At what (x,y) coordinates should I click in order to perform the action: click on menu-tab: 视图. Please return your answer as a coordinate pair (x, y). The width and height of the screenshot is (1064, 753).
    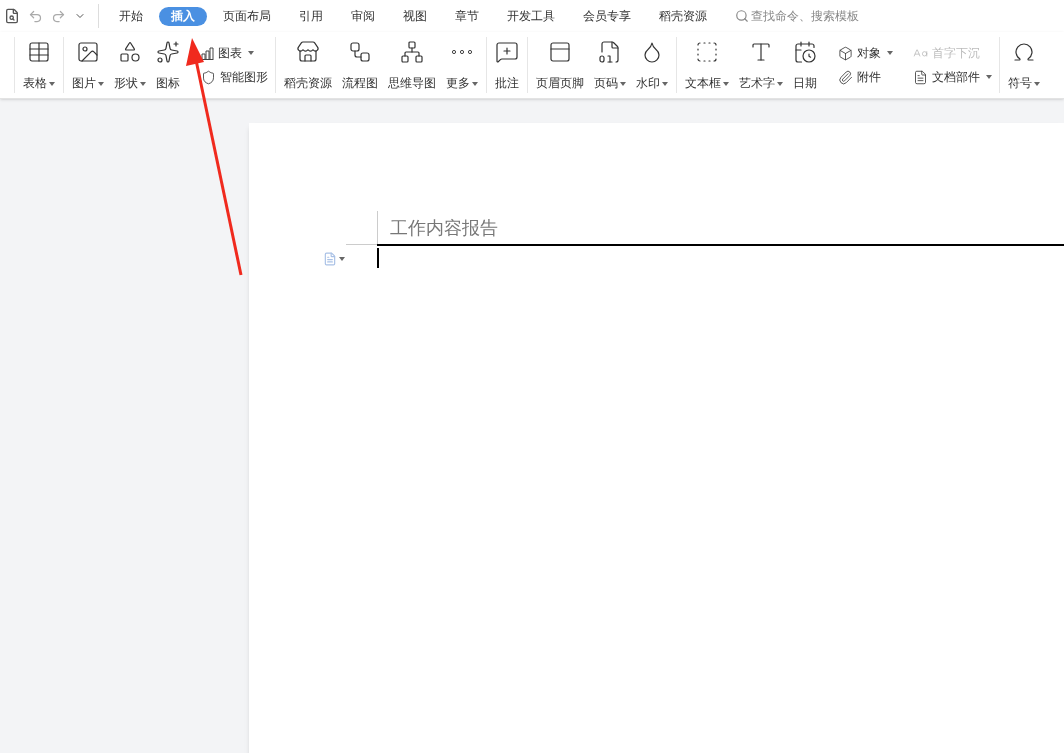
    Looking at the image, I should click on (415, 16).